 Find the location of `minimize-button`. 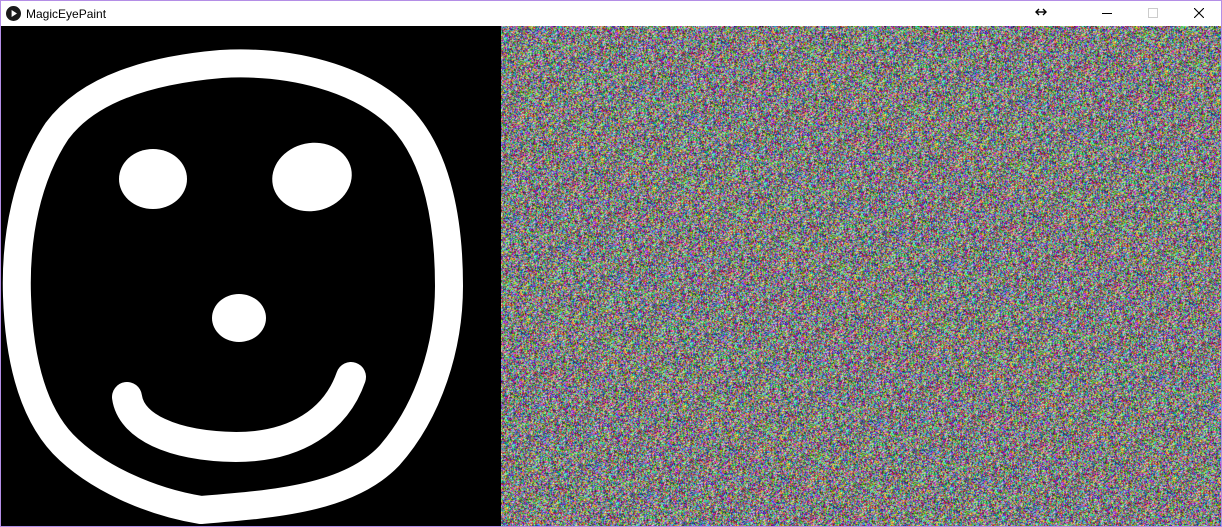

minimize-button is located at coordinates (1107, 13).